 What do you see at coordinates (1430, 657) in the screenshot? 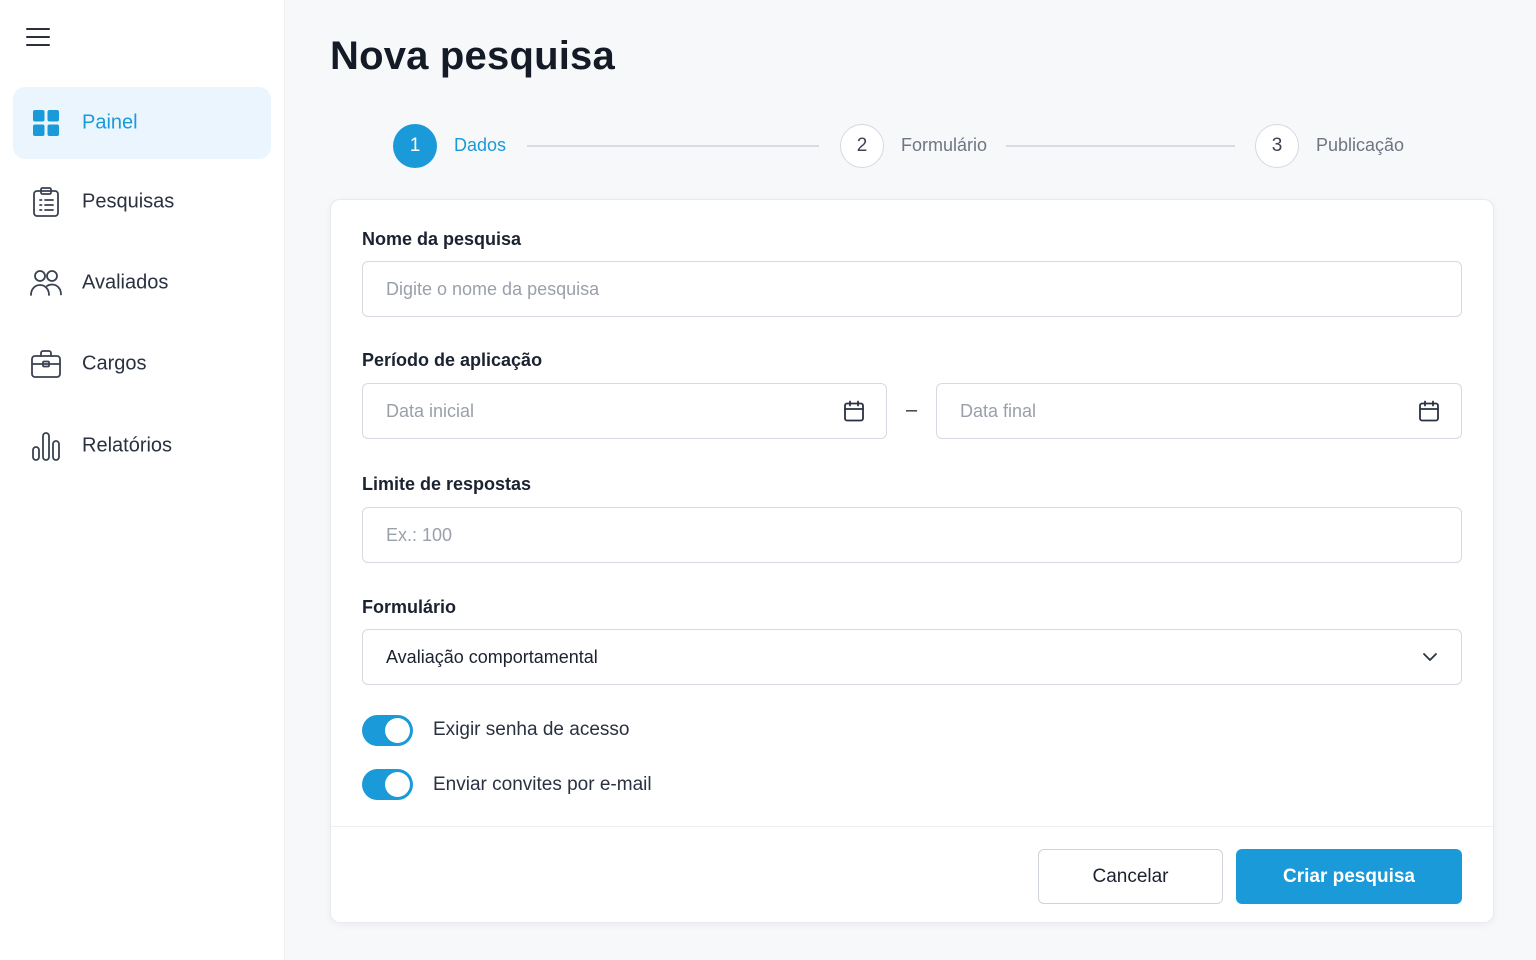
I see `chevron-down-icon` at bounding box center [1430, 657].